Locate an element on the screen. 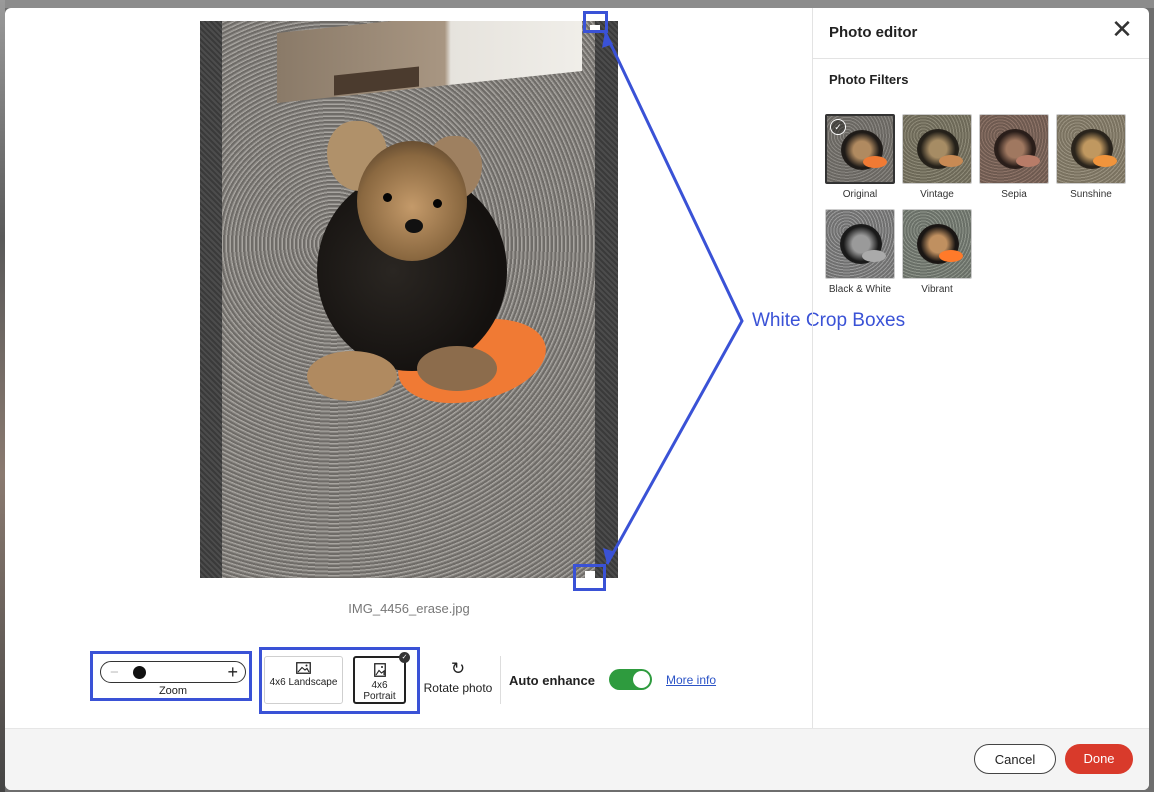  photo-couch is located at coordinates (429, 62).